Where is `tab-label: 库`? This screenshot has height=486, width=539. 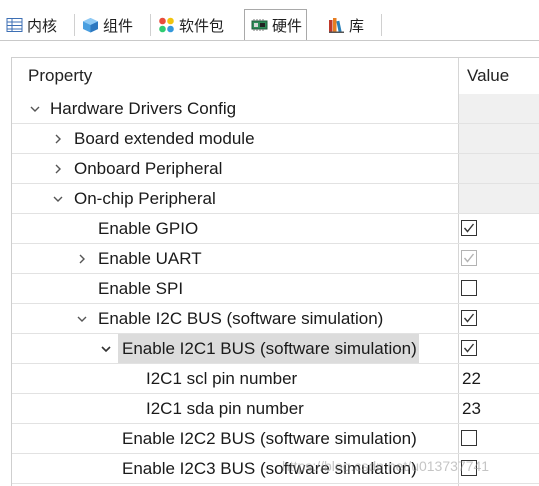
tab-label: 库 is located at coordinates (357, 25).